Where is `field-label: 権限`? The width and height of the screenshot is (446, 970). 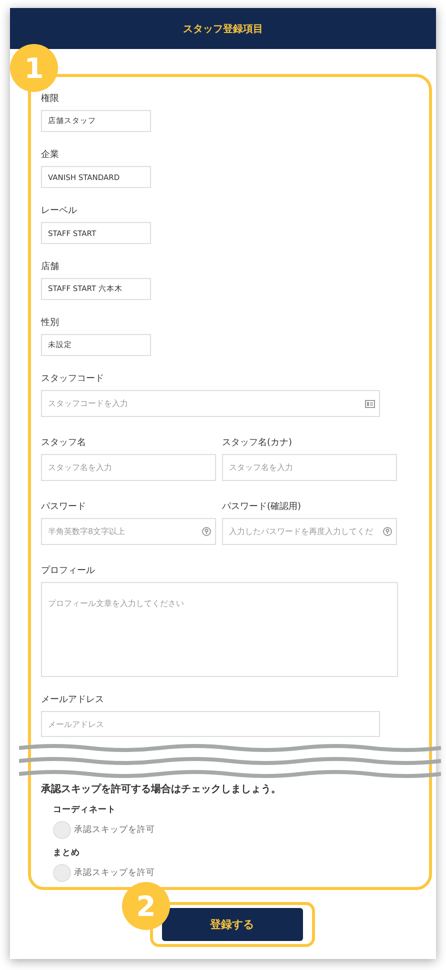
field-label: 権限 is located at coordinates (50, 99).